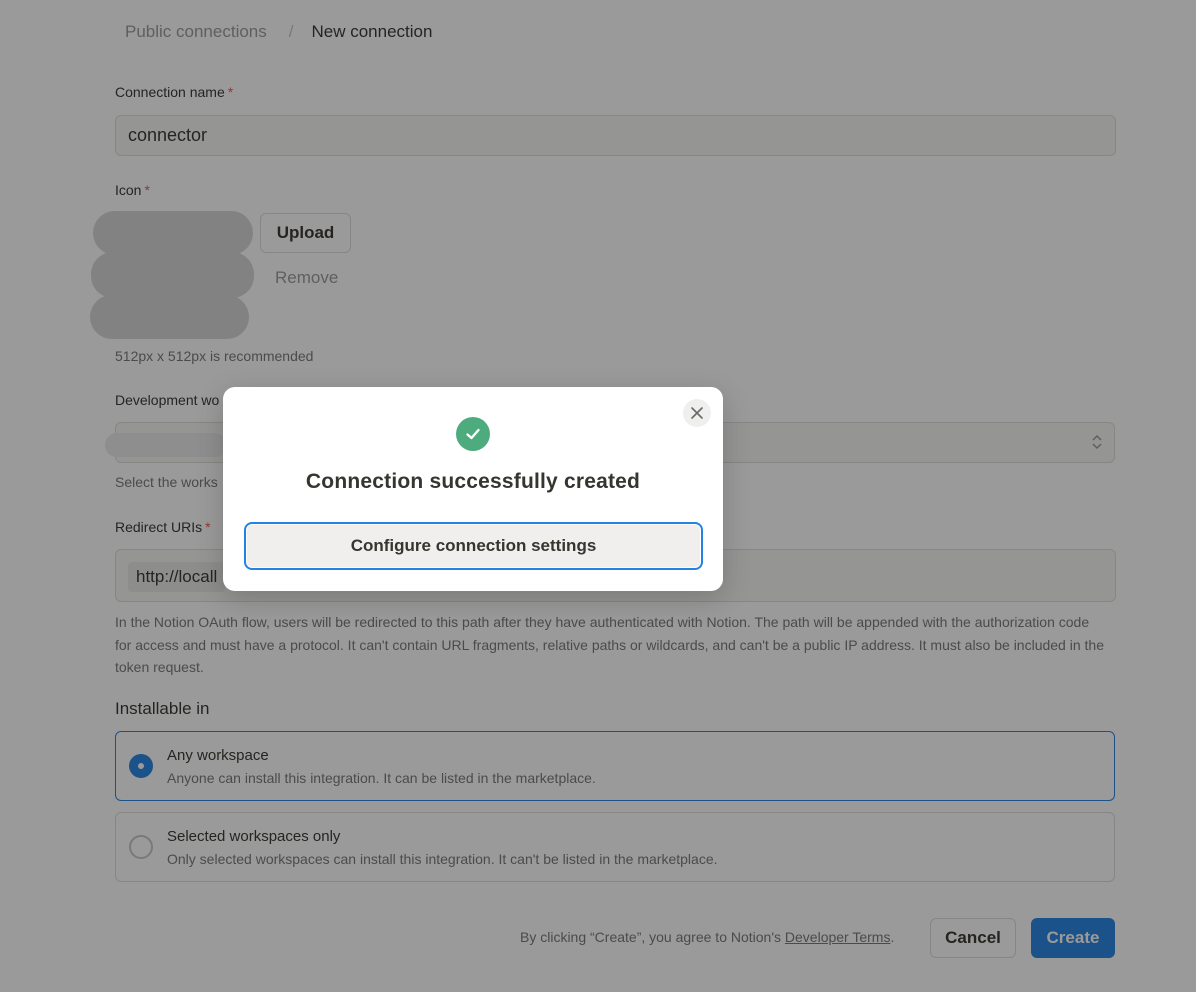 This screenshot has height=992, width=1196. I want to click on close-icon, so click(697, 413).